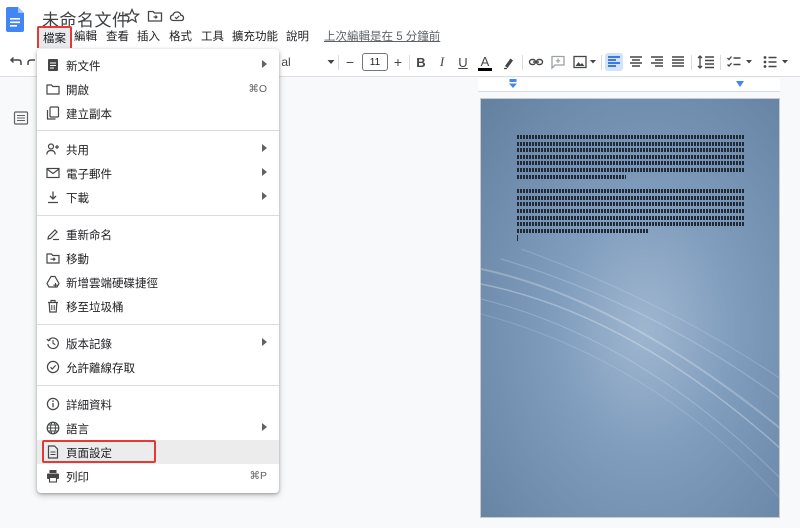 The width and height of the screenshot is (800, 528). I want to click on menu-item-add-drive-shortcut: 新增雲端硬碟捷徑, so click(158, 282).